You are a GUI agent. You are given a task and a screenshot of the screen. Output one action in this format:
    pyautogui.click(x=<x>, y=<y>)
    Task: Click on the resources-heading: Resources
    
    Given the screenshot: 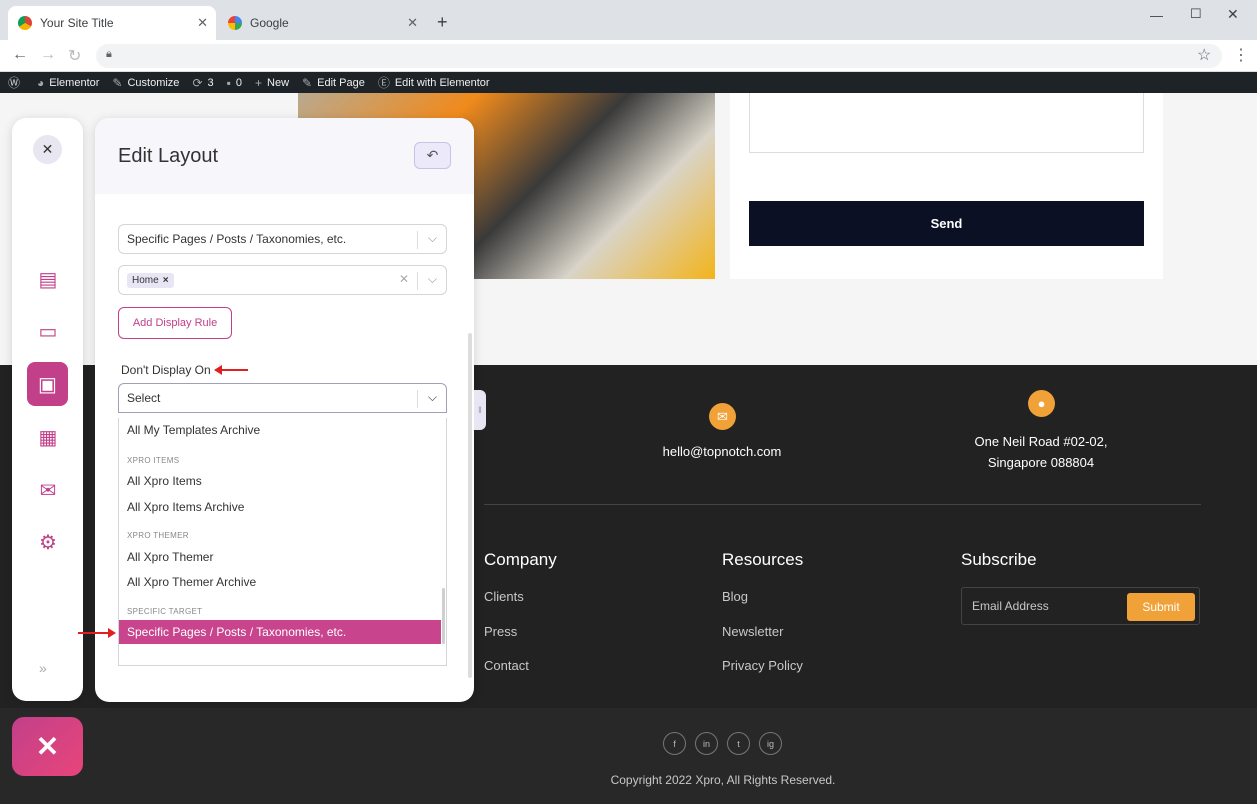 What is the action you would take?
    pyautogui.click(x=763, y=559)
    